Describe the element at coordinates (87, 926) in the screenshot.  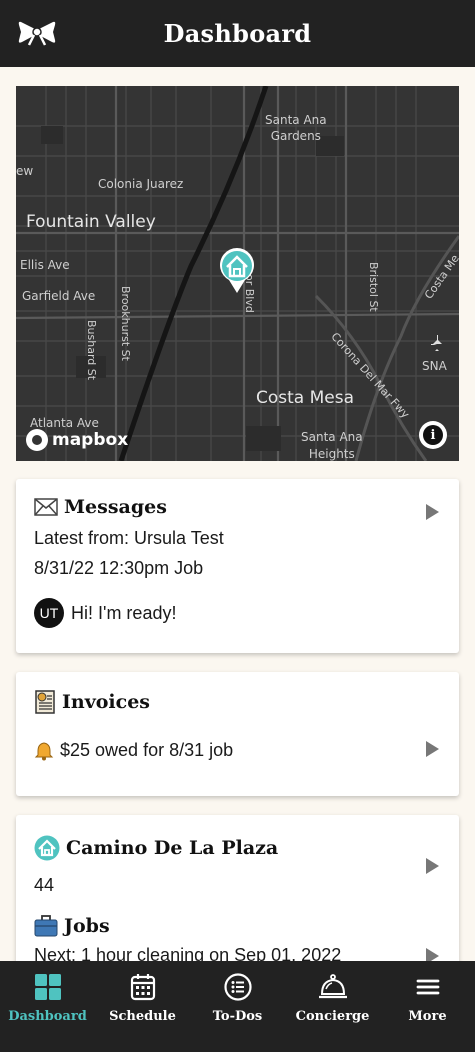
I see `jobs-title: Jobs` at that location.